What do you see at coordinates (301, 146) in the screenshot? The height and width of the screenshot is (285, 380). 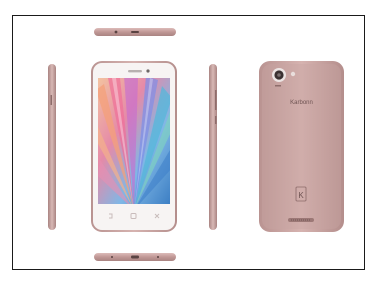 I see `back-view: Karbonn K` at bounding box center [301, 146].